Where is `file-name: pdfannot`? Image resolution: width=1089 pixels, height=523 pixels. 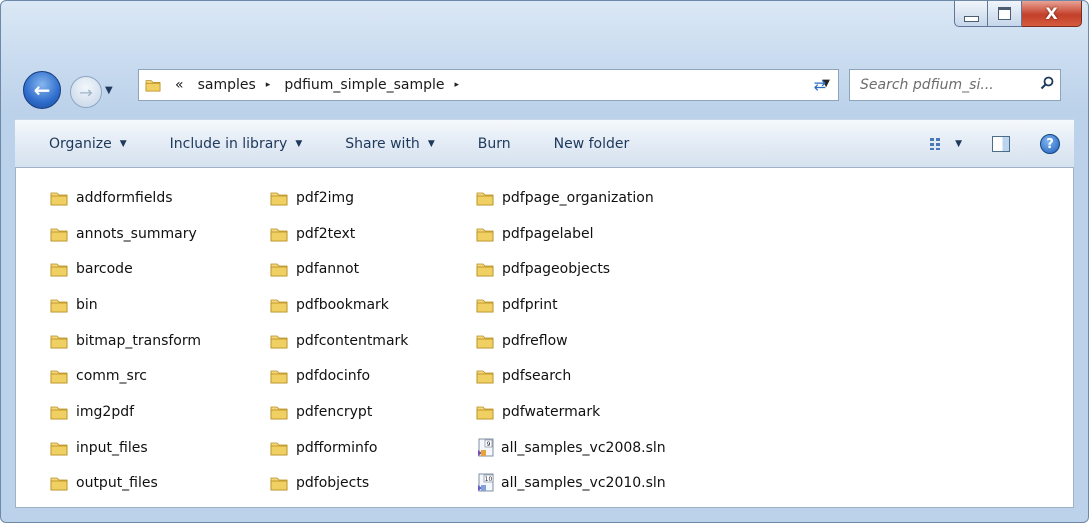 file-name: pdfannot is located at coordinates (328, 269).